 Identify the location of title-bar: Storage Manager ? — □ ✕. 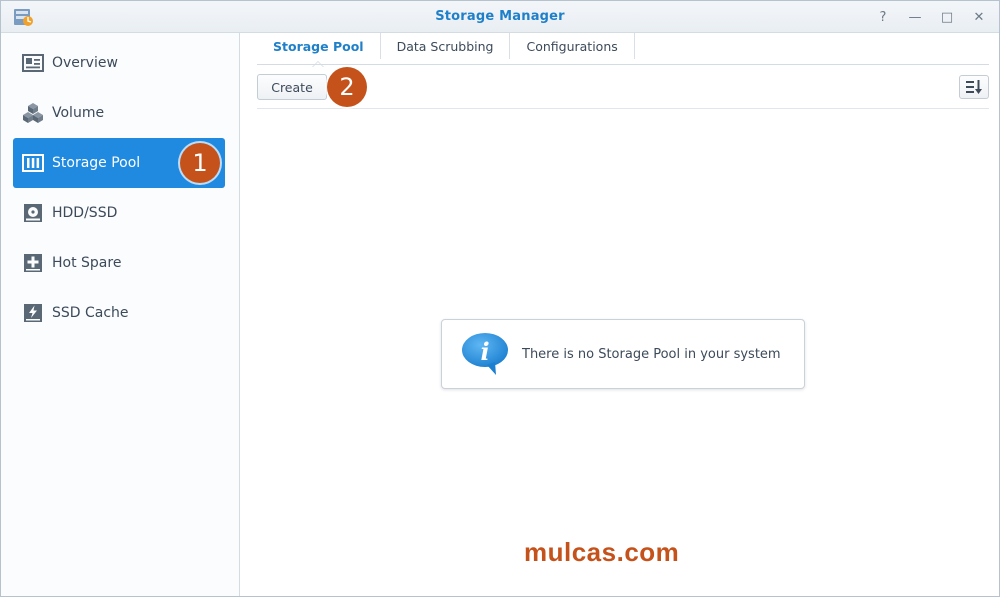
(500, 17).